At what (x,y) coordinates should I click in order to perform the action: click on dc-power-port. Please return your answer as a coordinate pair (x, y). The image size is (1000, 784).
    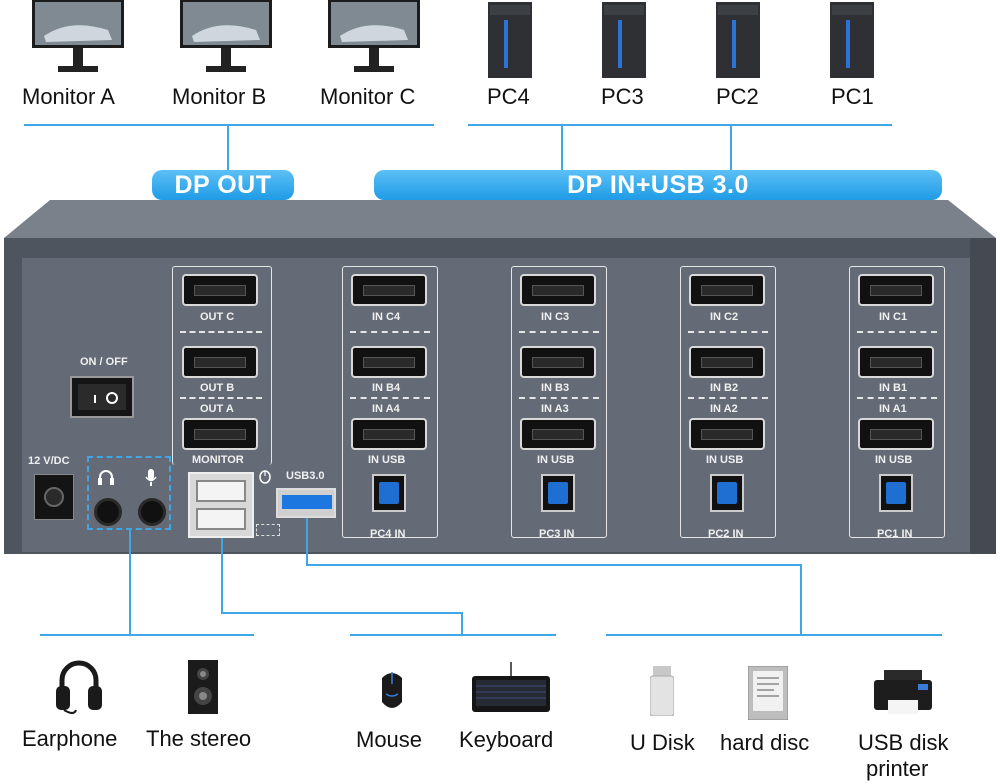
    Looking at the image, I should click on (54, 497).